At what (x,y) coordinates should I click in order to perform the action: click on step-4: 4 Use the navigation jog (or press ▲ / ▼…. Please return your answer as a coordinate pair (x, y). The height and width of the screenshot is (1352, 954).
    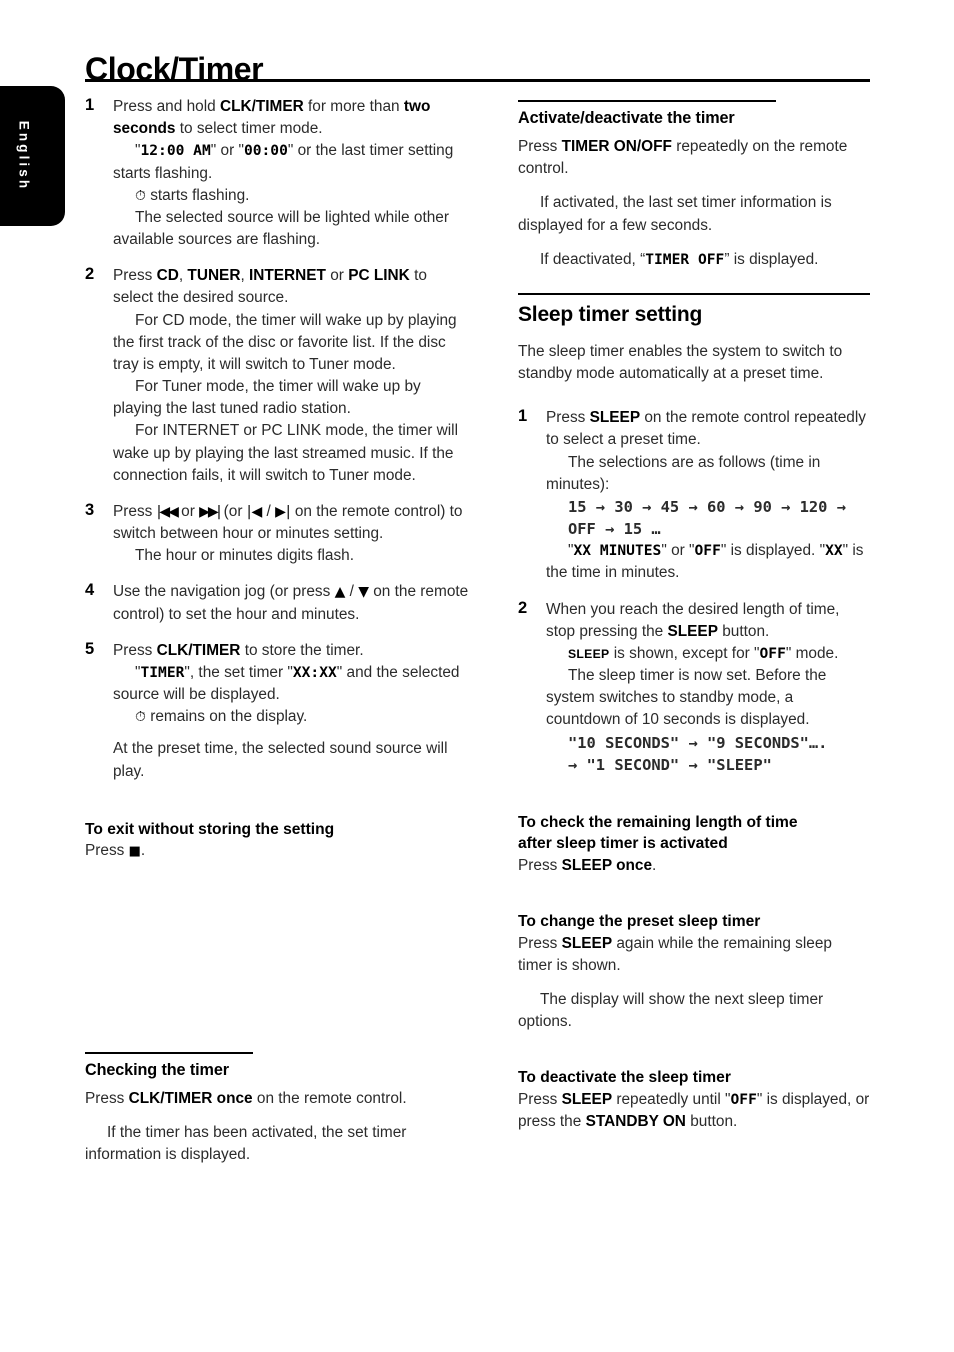
    Looking at the image, I should click on (277, 603).